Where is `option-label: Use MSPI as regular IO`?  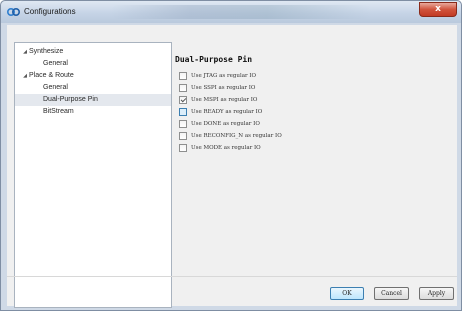
option-label: Use MSPI as regular IO is located at coordinates (224, 100).